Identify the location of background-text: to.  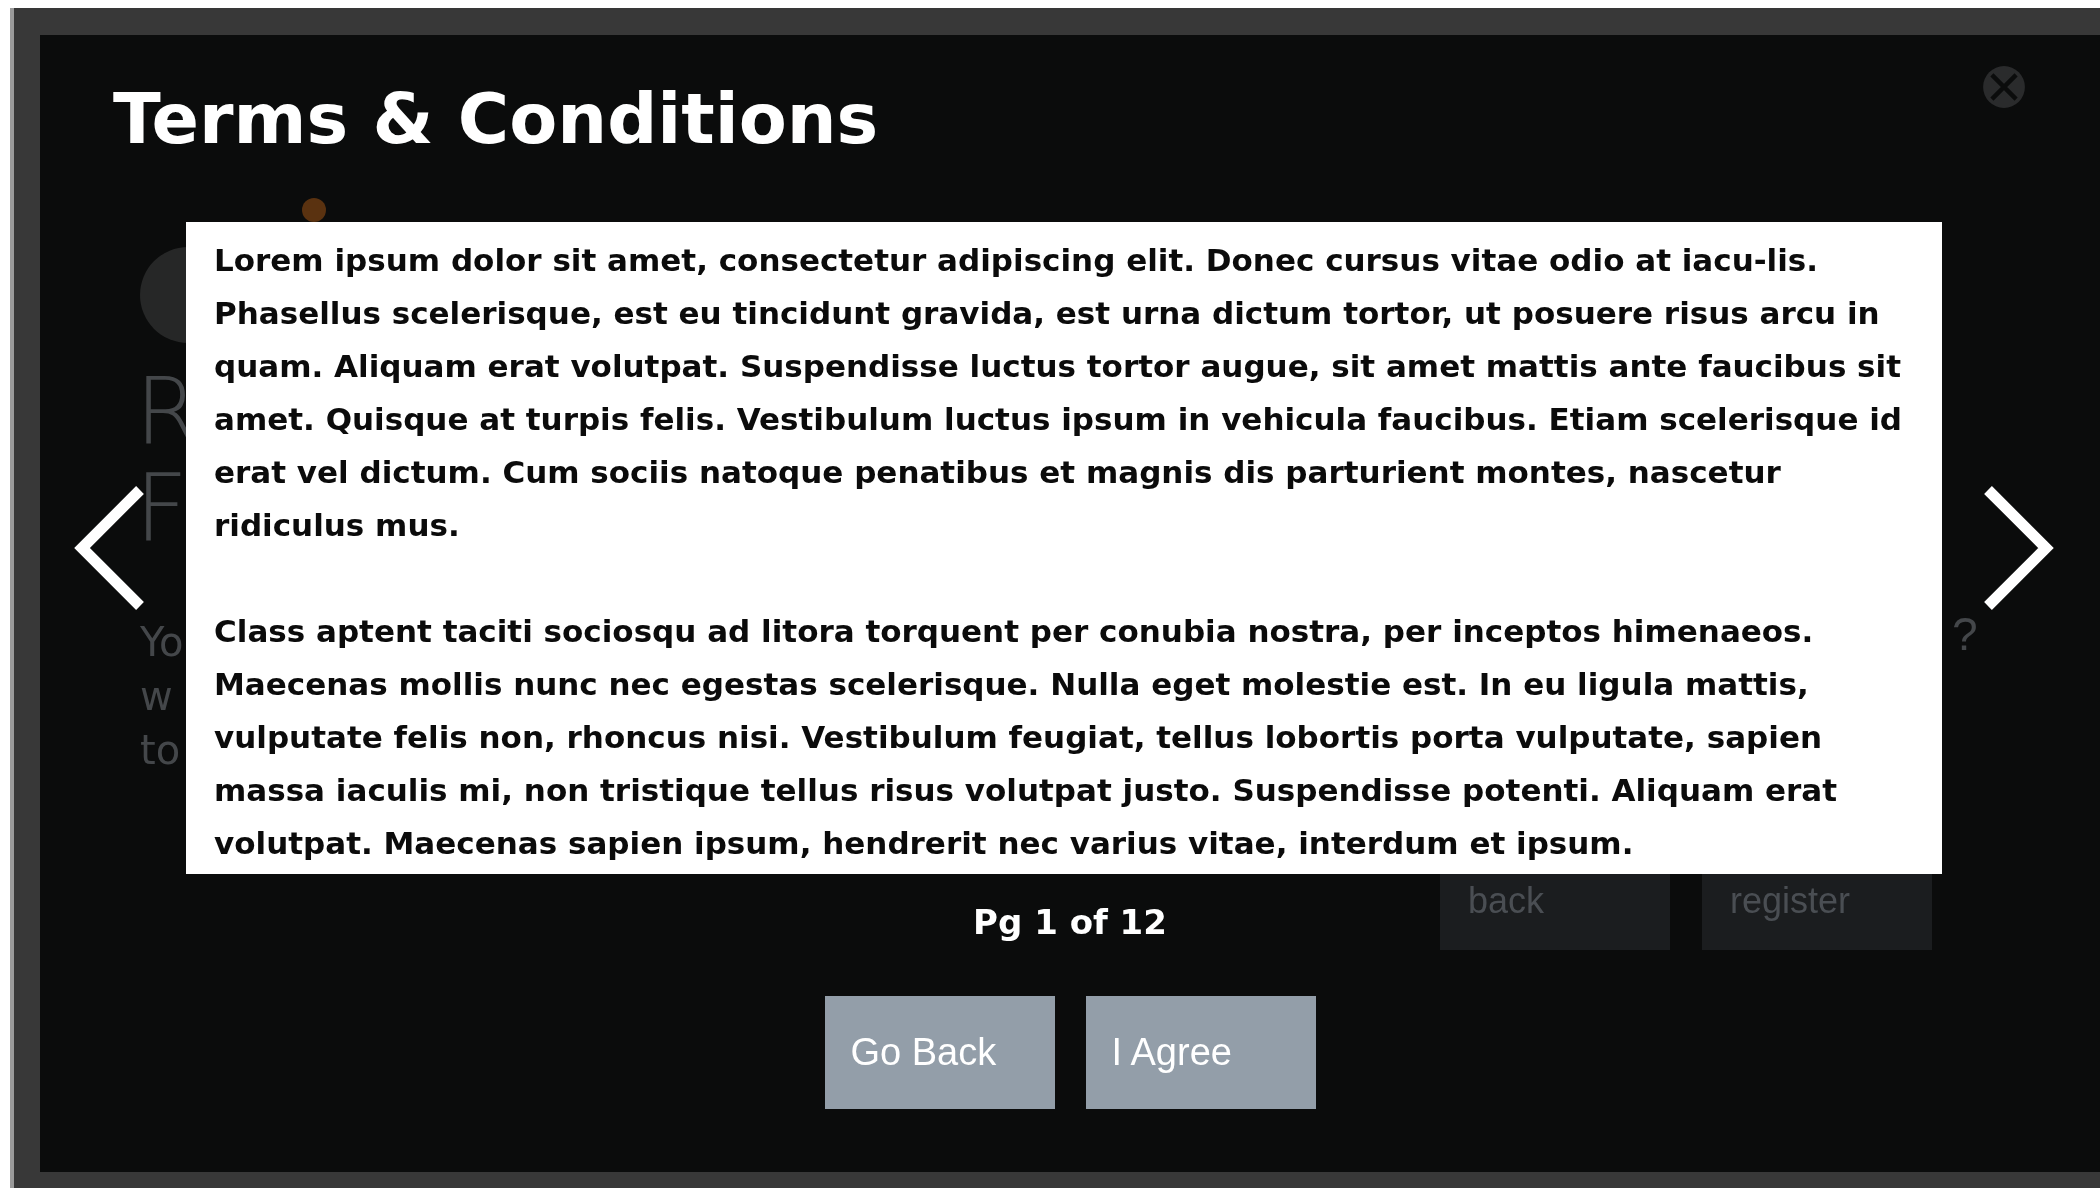
(161, 750).